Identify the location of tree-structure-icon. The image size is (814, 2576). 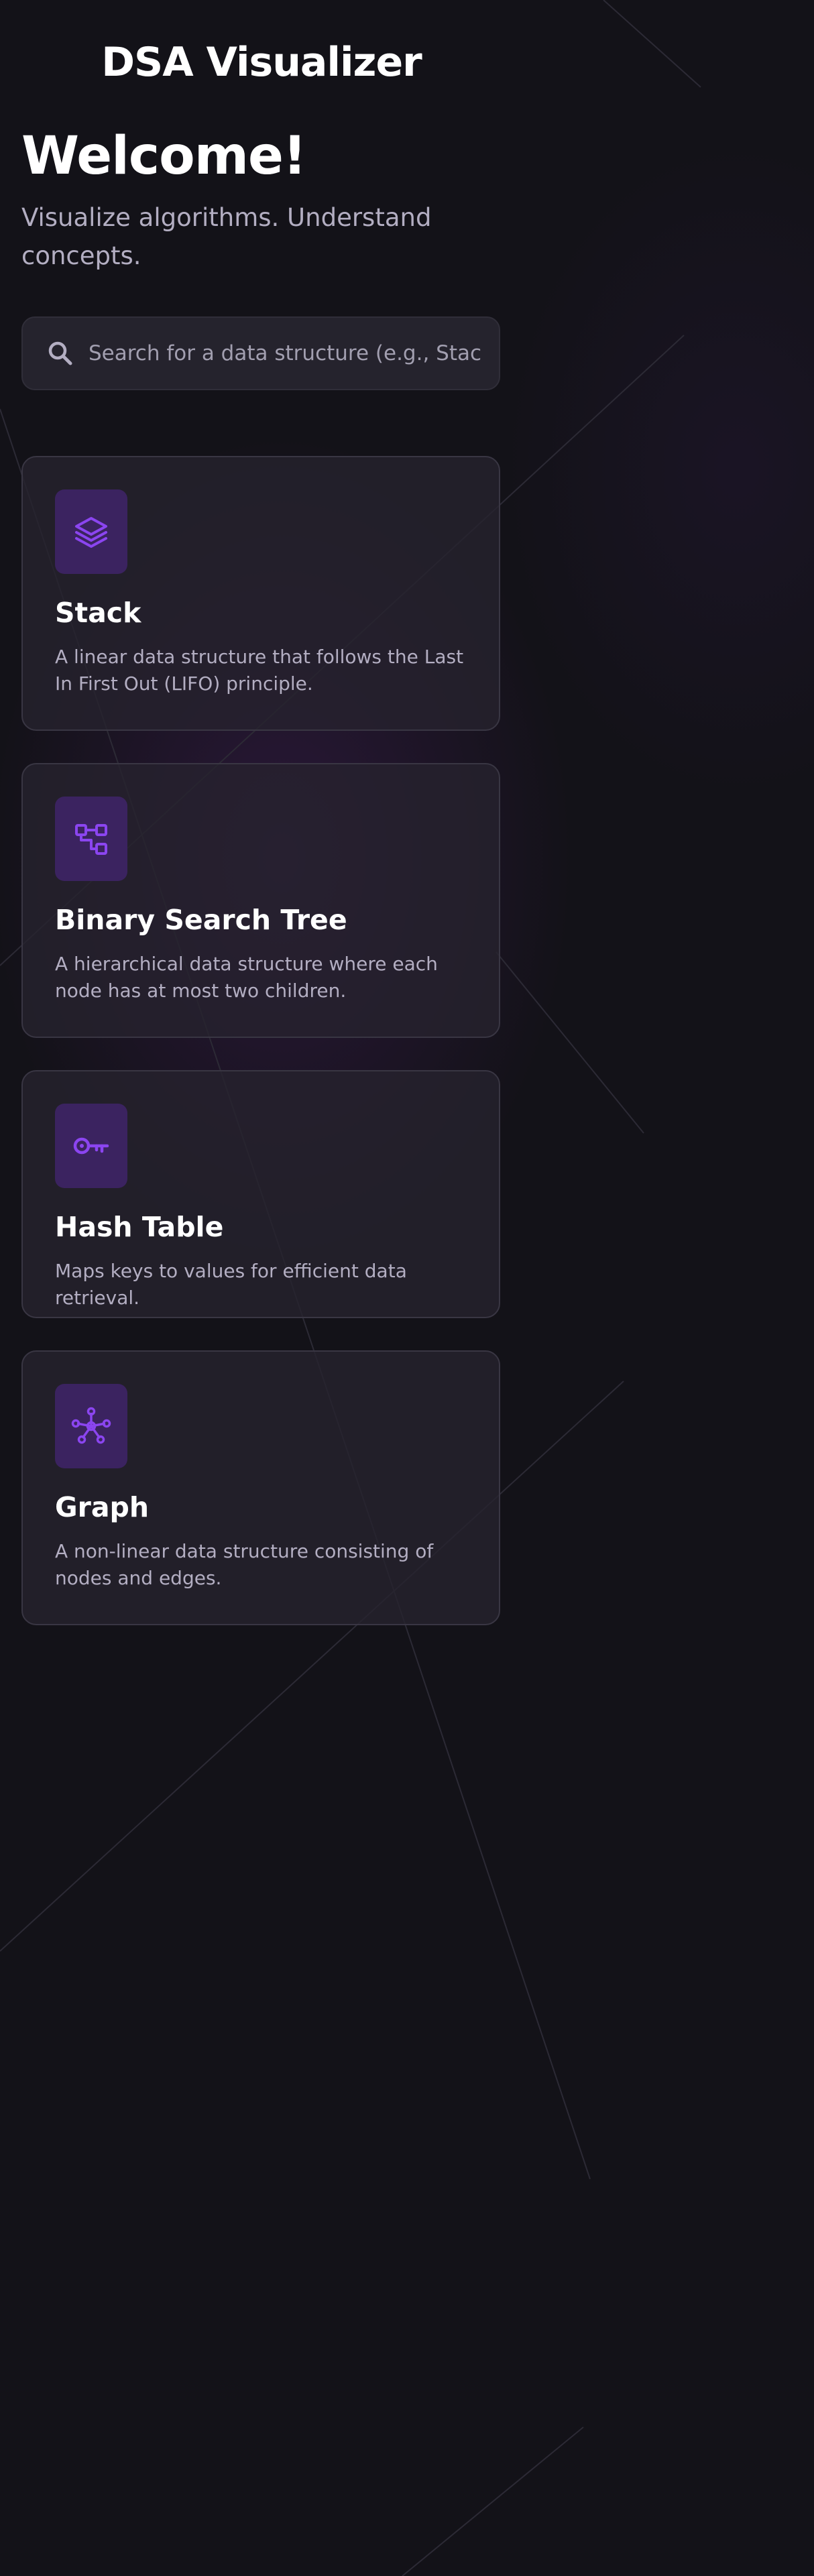
(91, 839).